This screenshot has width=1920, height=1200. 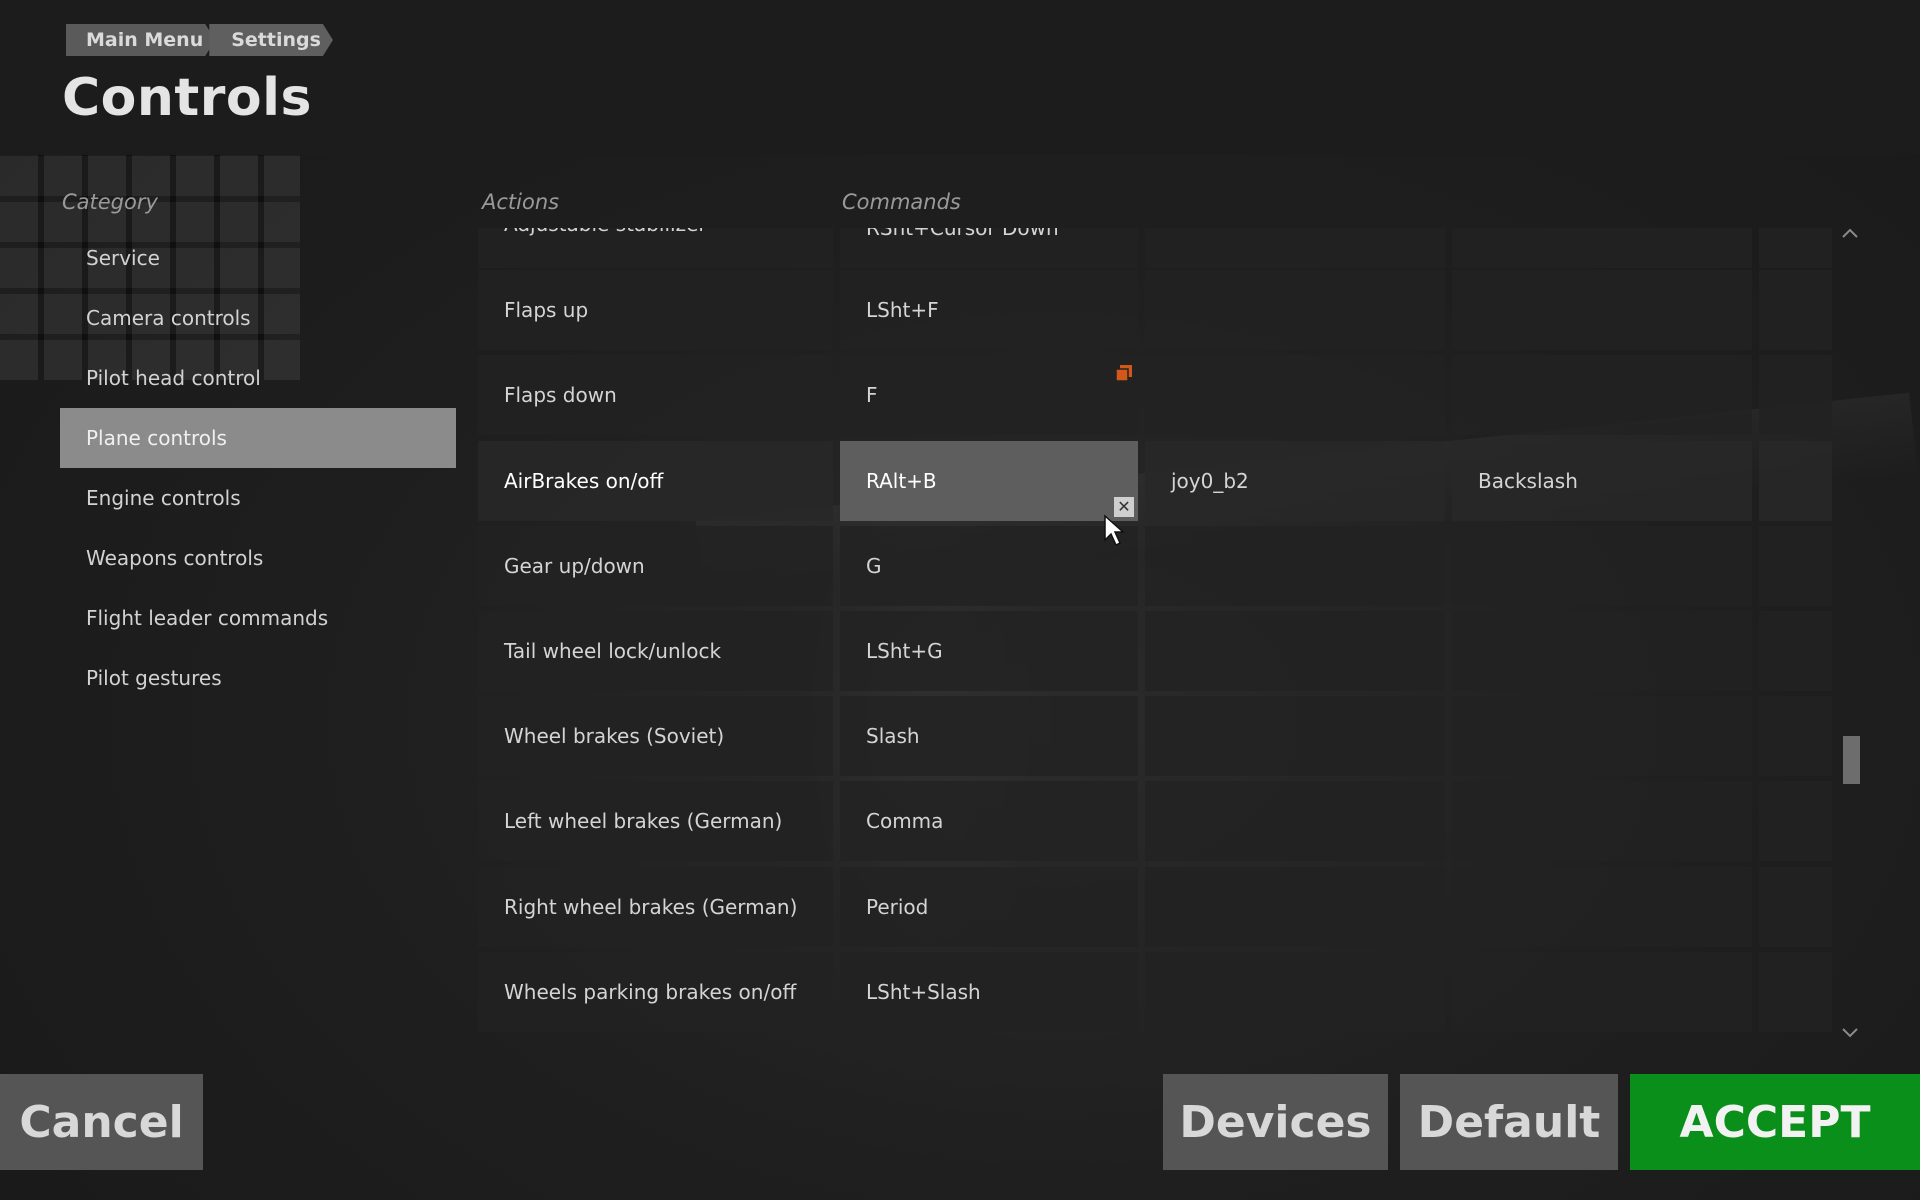 What do you see at coordinates (872, 395) in the screenshot?
I see `command-value: F` at bounding box center [872, 395].